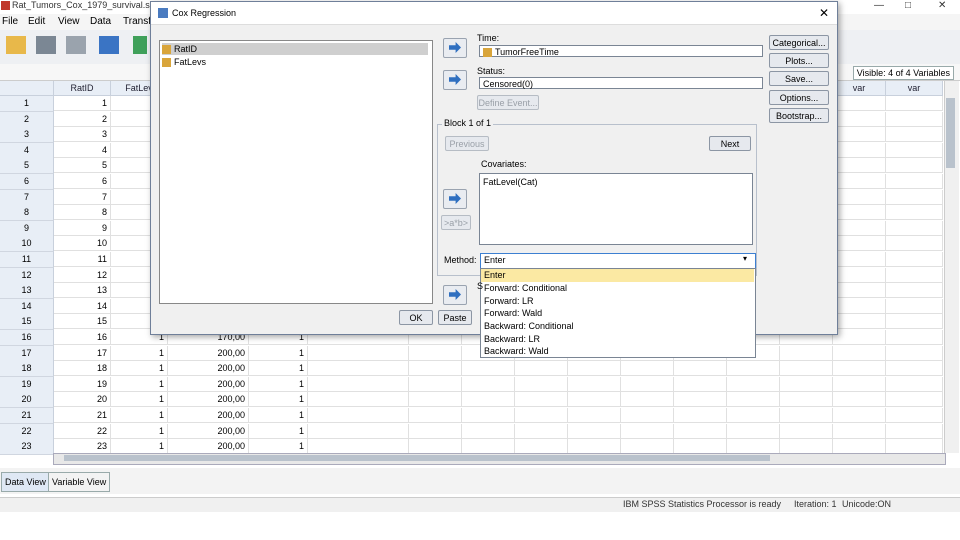 The image size is (960, 540). Describe the element at coordinates (46, 45) in the screenshot. I see `save-icon` at that location.